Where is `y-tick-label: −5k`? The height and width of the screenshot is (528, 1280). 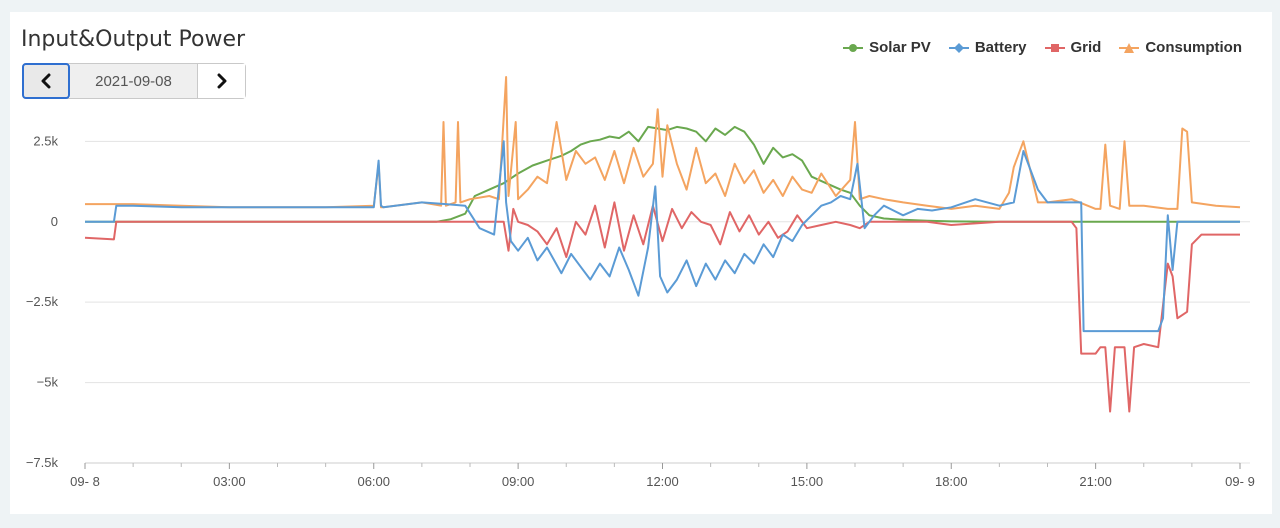 y-tick-label: −5k is located at coordinates (48, 382).